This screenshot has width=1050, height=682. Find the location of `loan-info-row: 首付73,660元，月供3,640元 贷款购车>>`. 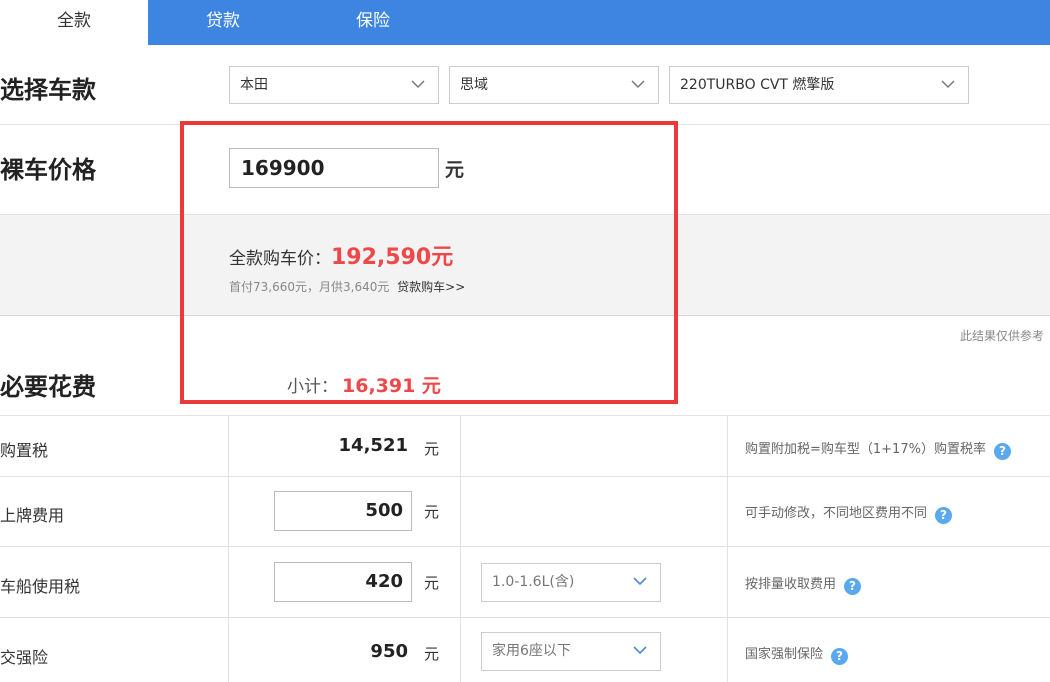

loan-info-row: 首付73,660元，月供3,640元 贷款购车>> is located at coordinates (347, 286).